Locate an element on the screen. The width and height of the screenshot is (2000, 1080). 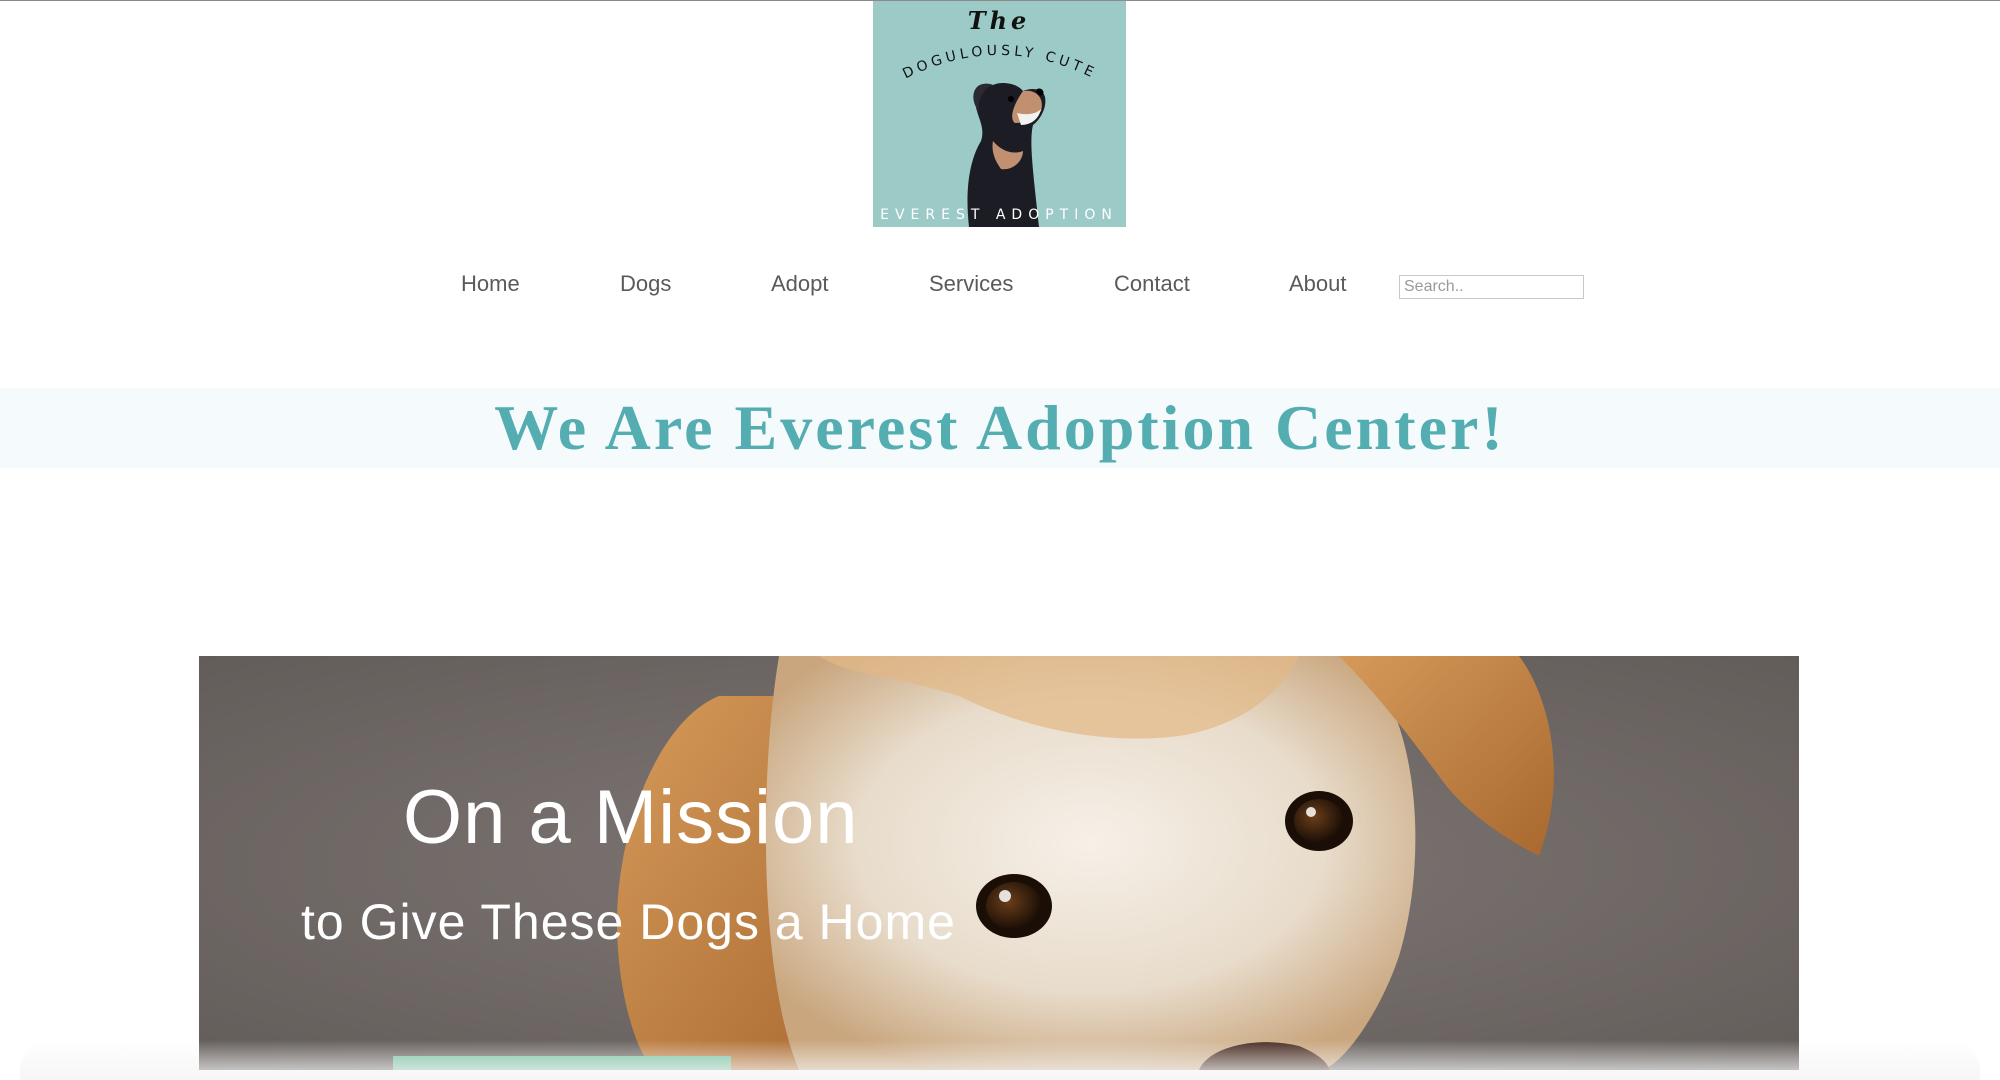
main-nav: Home Dogs Adopt Services Contact About is located at coordinates (1000, 287).